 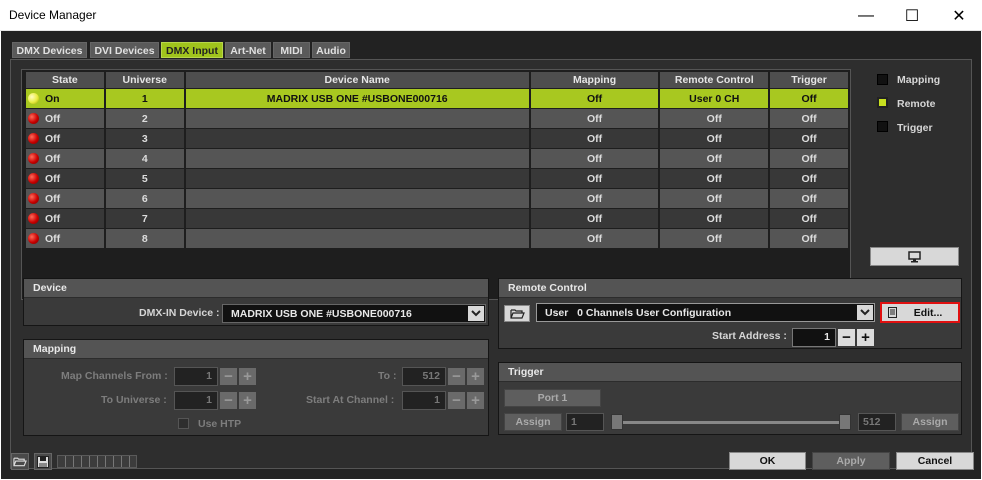 What do you see at coordinates (183, 423) in the screenshot?
I see `use-htp-checkbox` at bounding box center [183, 423].